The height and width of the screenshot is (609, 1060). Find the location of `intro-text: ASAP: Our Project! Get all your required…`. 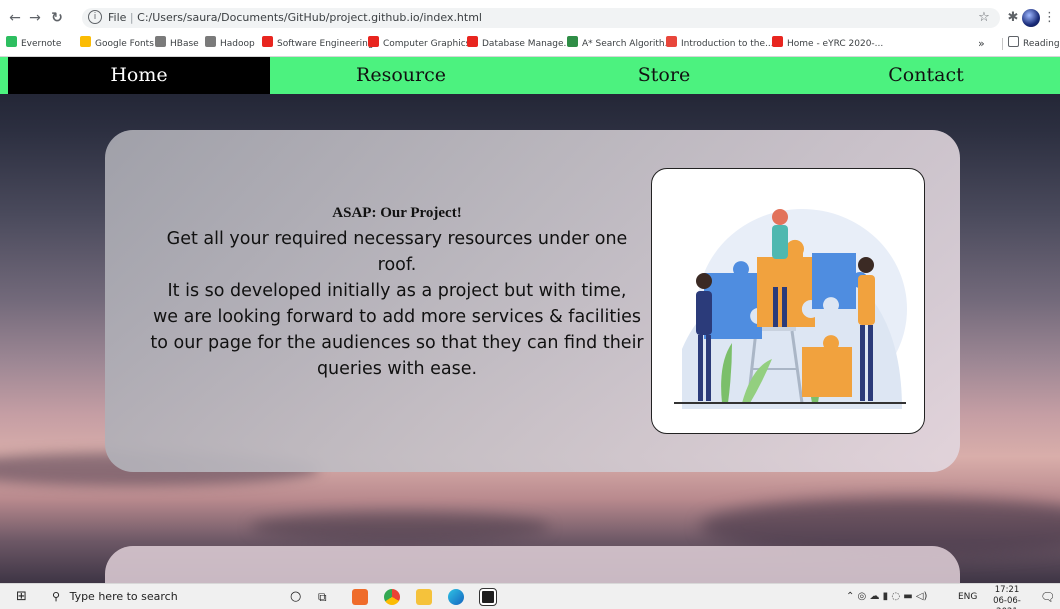

intro-text: ASAP: Our Project! Get all your required… is located at coordinates (397, 292).